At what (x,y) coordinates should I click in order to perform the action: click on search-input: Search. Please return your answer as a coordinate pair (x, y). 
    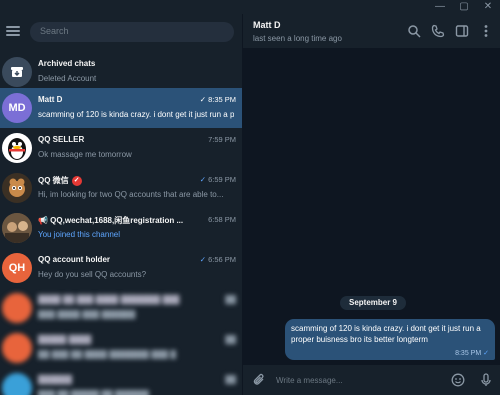
    Looking at the image, I should click on (132, 32).